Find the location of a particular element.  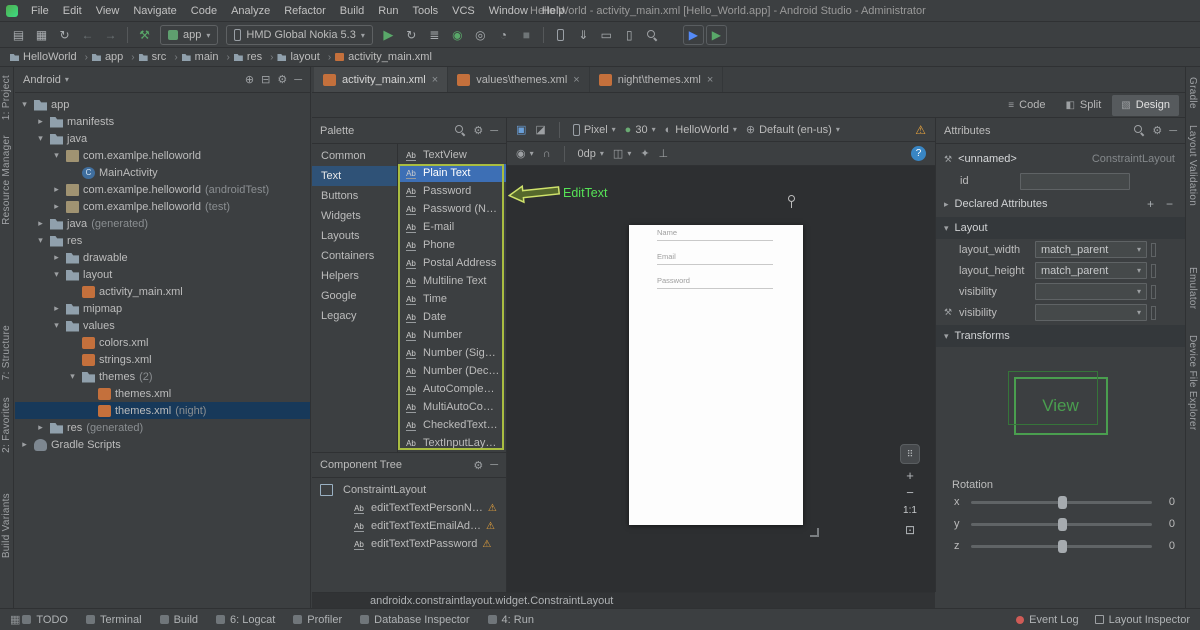

editor-tab: night\themes.xml × is located at coordinates (657, 79).